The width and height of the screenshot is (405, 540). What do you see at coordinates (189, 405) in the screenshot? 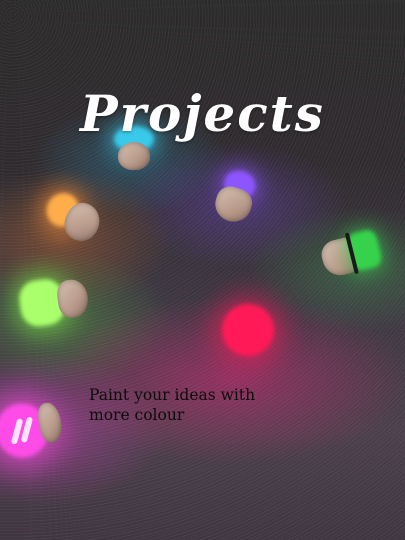
I see `tagline: Paint your ideas with more colour` at bounding box center [189, 405].